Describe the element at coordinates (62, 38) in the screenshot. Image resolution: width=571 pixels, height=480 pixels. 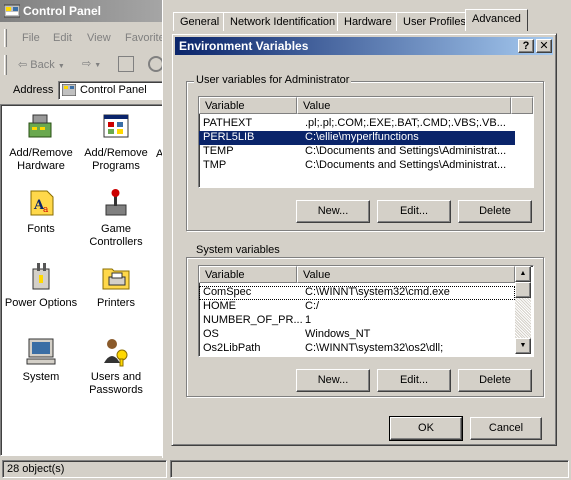
I see `menu-edit: Edit` at that location.